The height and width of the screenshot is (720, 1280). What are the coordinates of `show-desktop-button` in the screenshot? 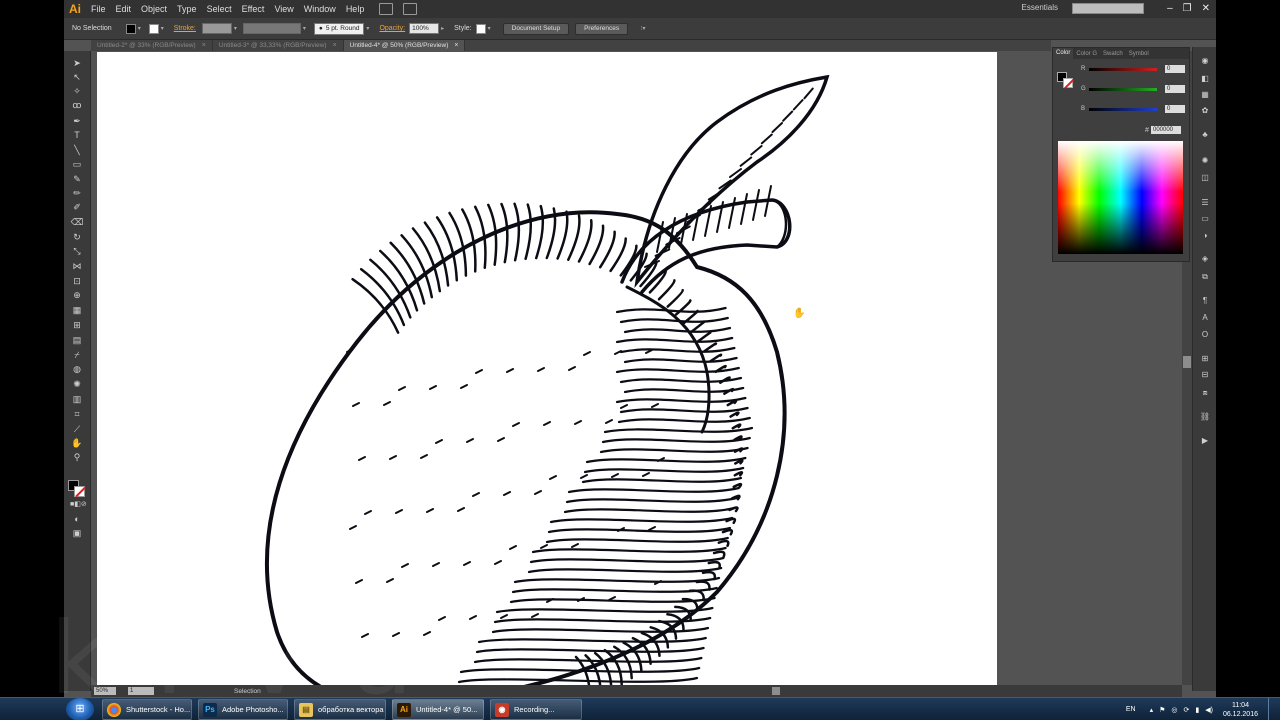 It's located at (1274, 709).